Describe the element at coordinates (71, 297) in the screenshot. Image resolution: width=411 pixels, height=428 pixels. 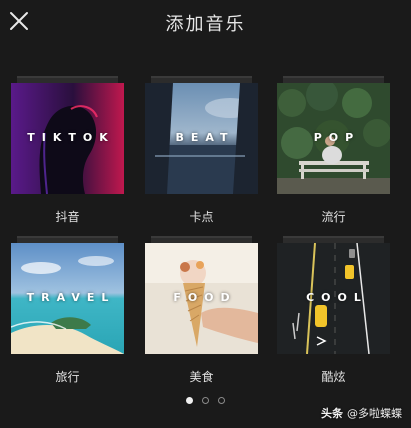
I see `cover-word: TRAVEL` at that location.